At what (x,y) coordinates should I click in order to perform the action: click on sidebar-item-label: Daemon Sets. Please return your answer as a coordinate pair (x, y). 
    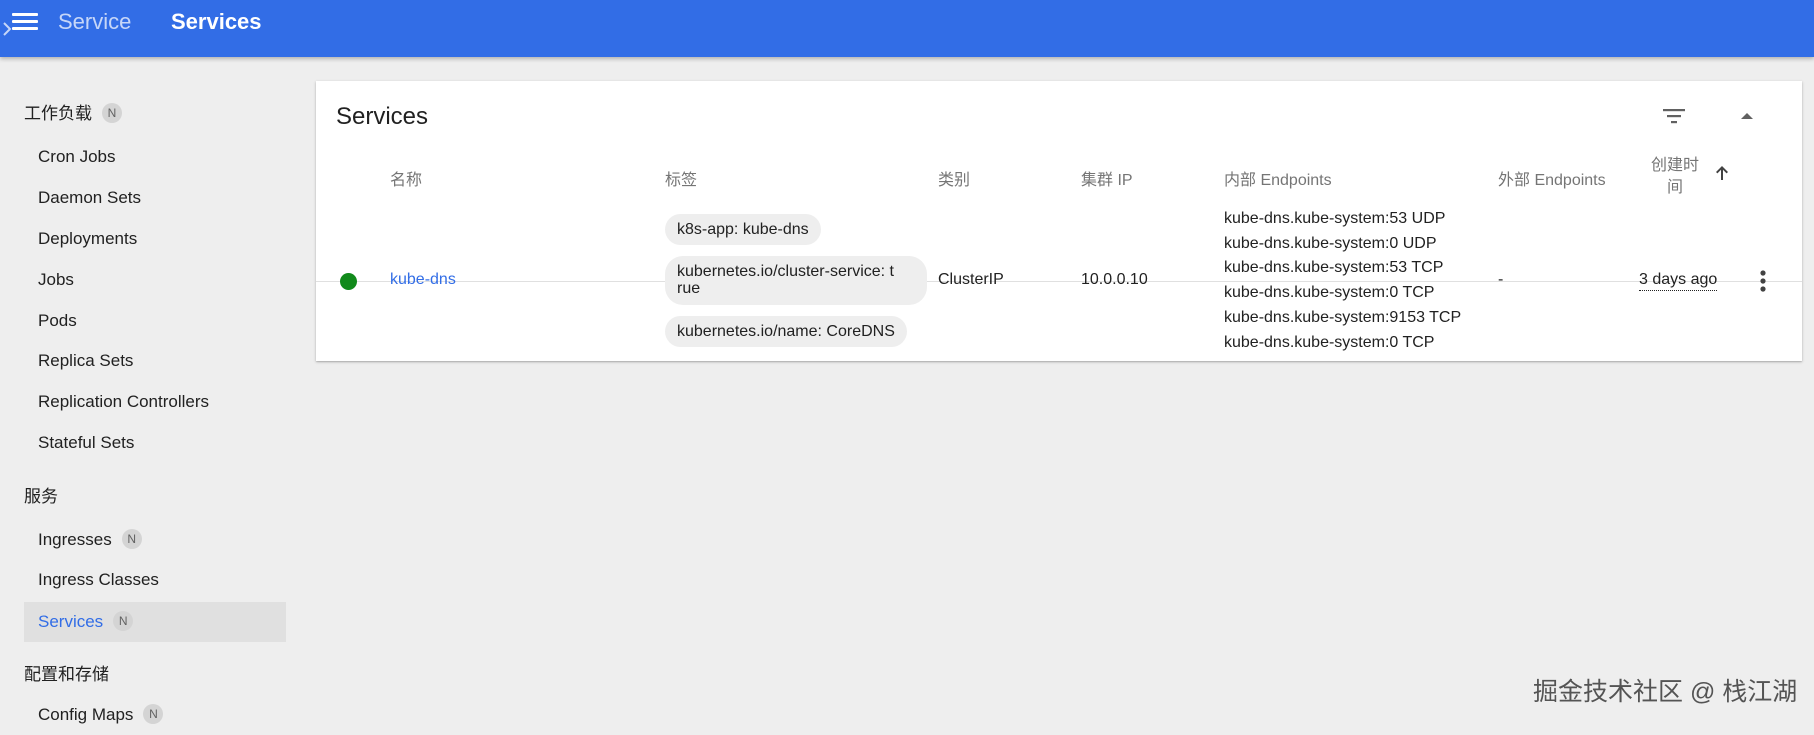
    Looking at the image, I should click on (89, 197).